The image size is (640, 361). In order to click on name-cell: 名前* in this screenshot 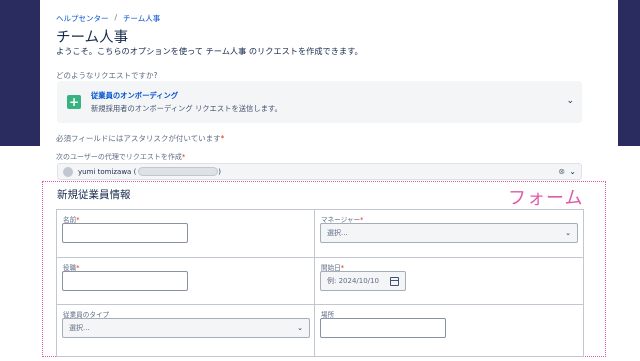, I will do `click(186, 234)`.